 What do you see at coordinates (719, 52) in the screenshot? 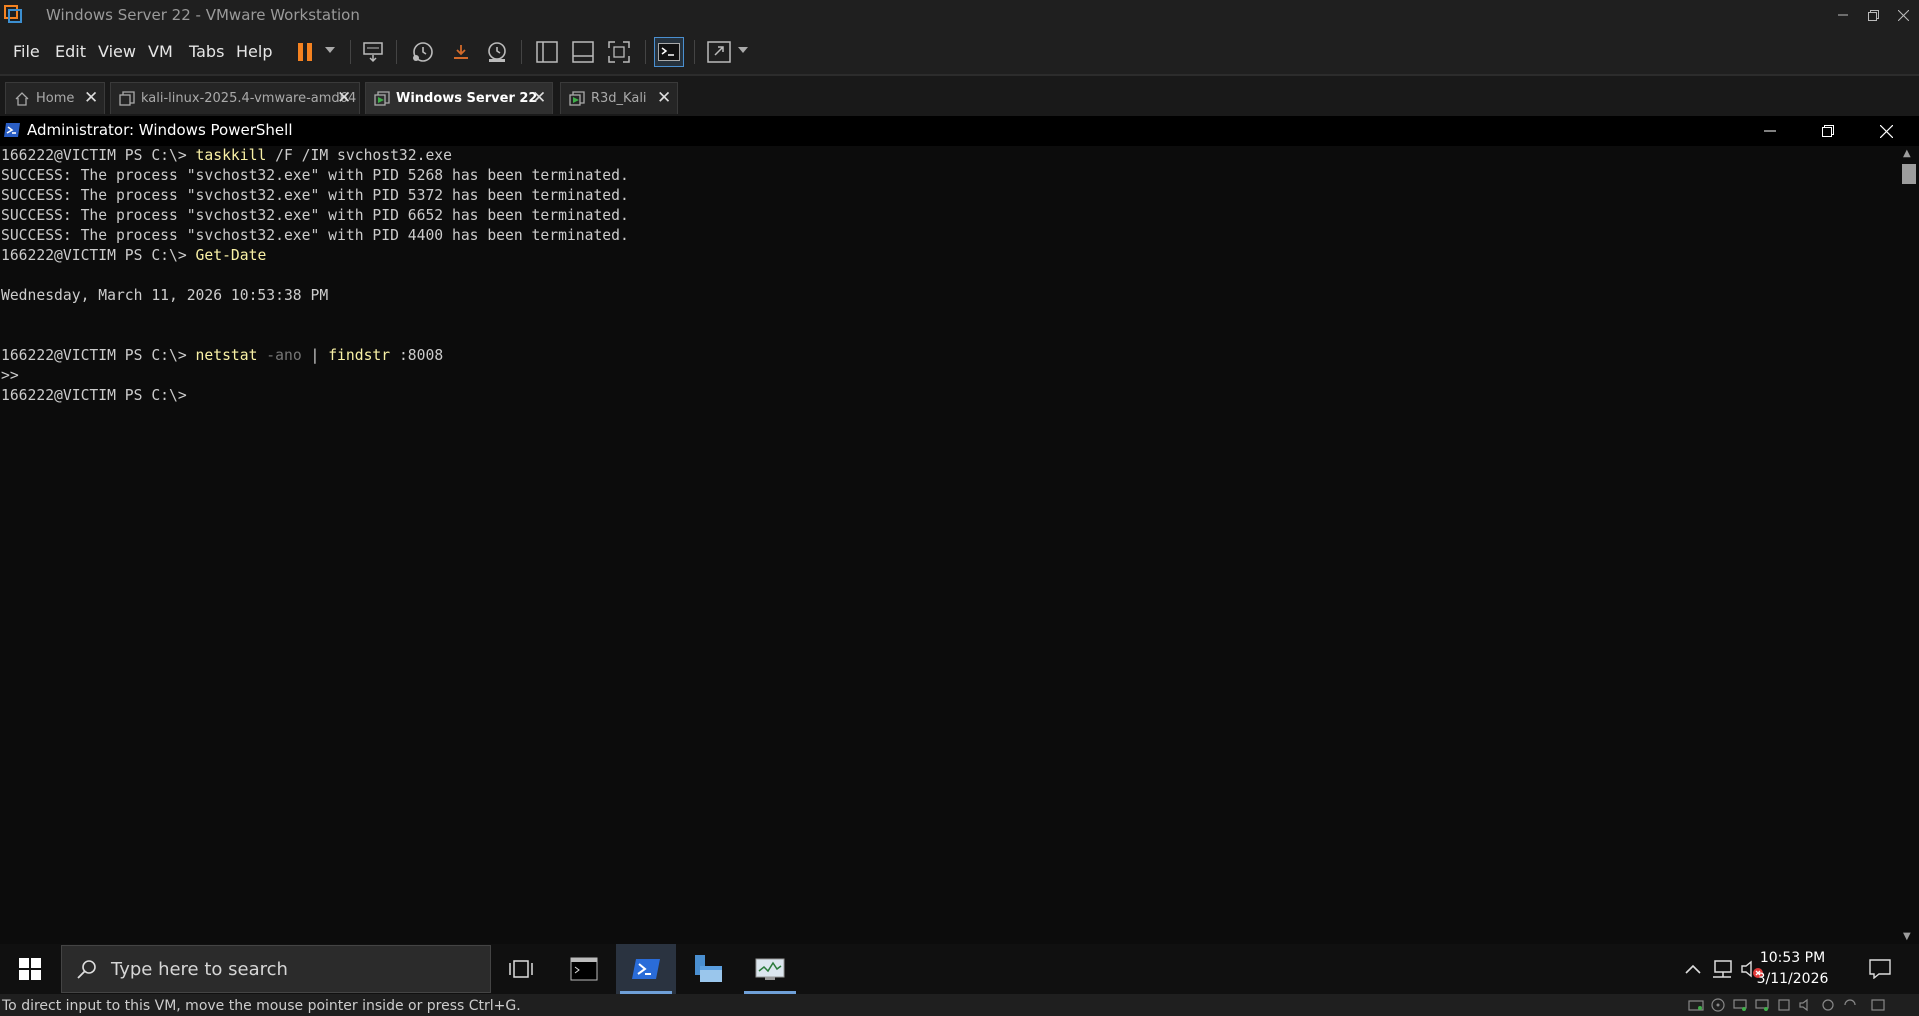
I see `stretch-guest-button` at bounding box center [719, 52].